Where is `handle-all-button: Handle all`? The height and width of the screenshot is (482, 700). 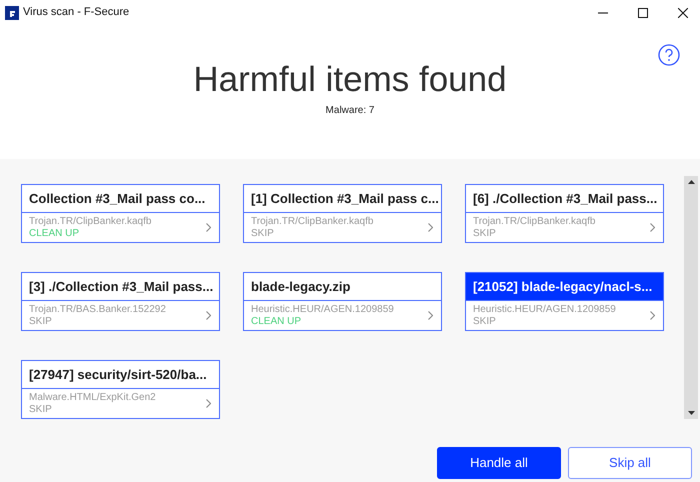 handle-all-button: Handle all is located at coordinates (499, 463).